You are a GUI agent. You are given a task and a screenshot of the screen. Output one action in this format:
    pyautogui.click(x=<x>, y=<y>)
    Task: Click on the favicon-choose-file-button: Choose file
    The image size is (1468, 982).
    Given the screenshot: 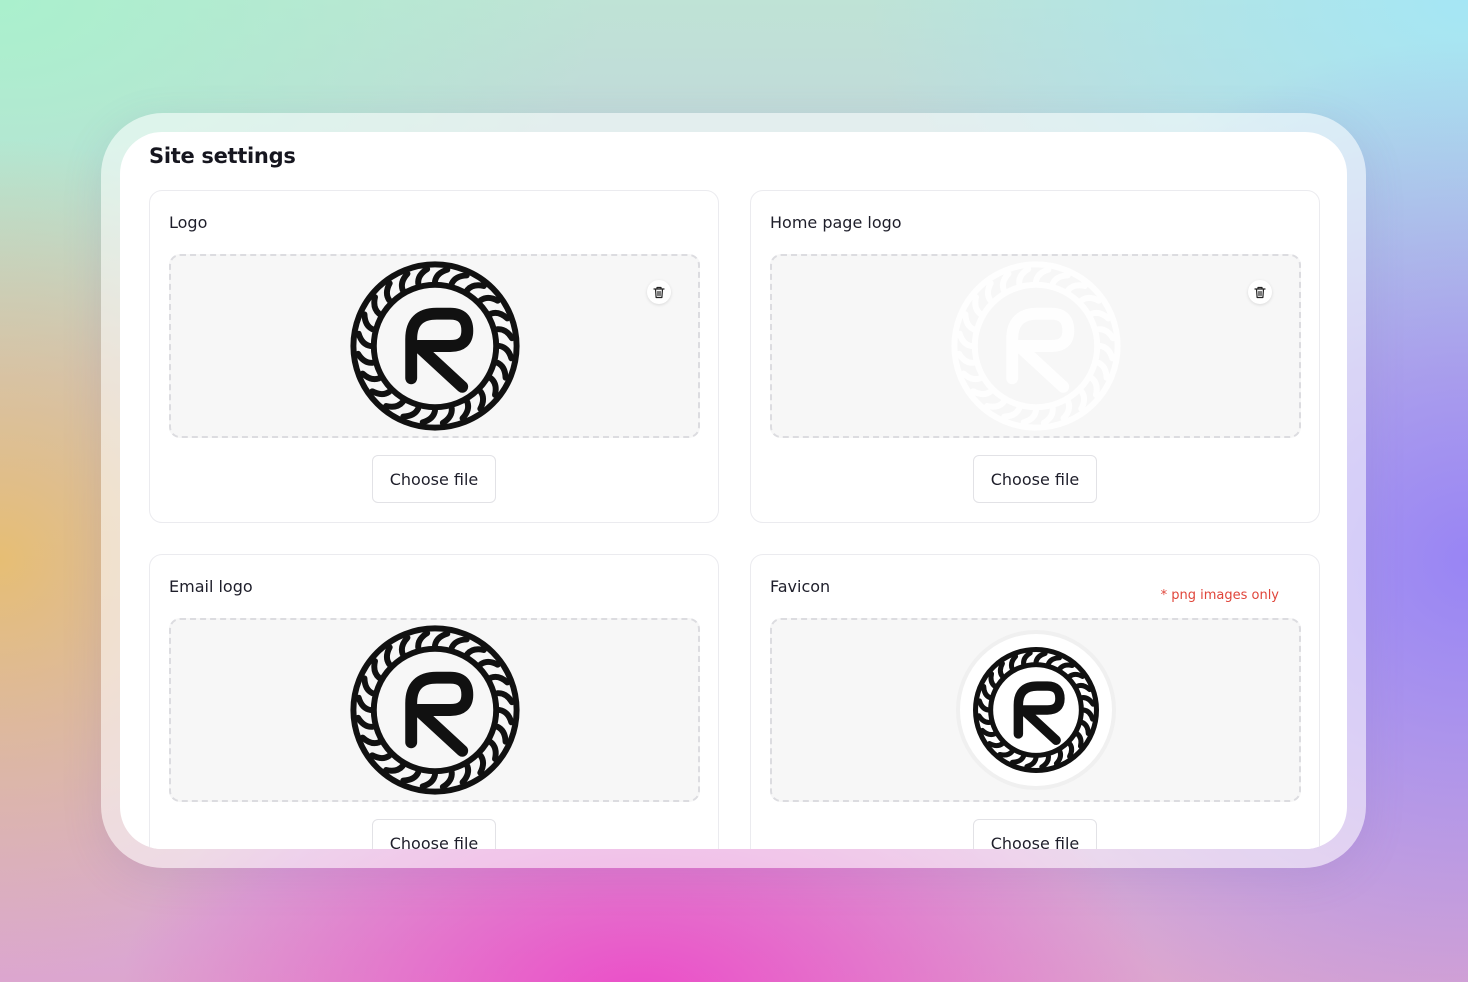 What is the action you would take?
    pyautogui.click(x=1035, y=834)
    